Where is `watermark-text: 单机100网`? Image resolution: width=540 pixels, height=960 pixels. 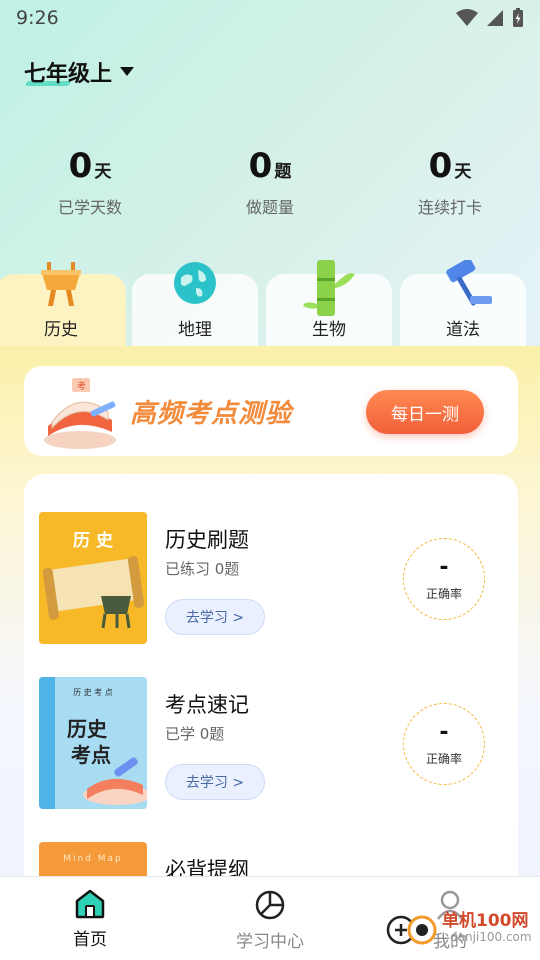 watermark-text: 单机100网 is located at coordinates (485, 921).